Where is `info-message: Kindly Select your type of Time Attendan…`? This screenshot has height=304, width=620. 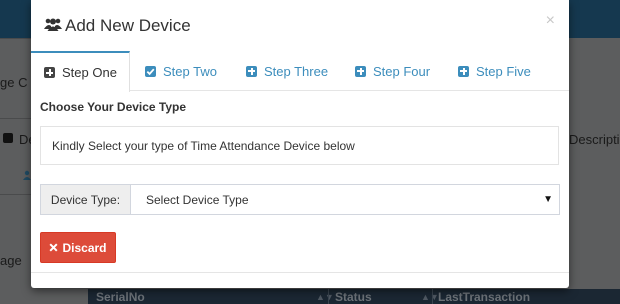 info-message: Kindly Select your type of Time Attendan… is located at coordinates (299, 145).